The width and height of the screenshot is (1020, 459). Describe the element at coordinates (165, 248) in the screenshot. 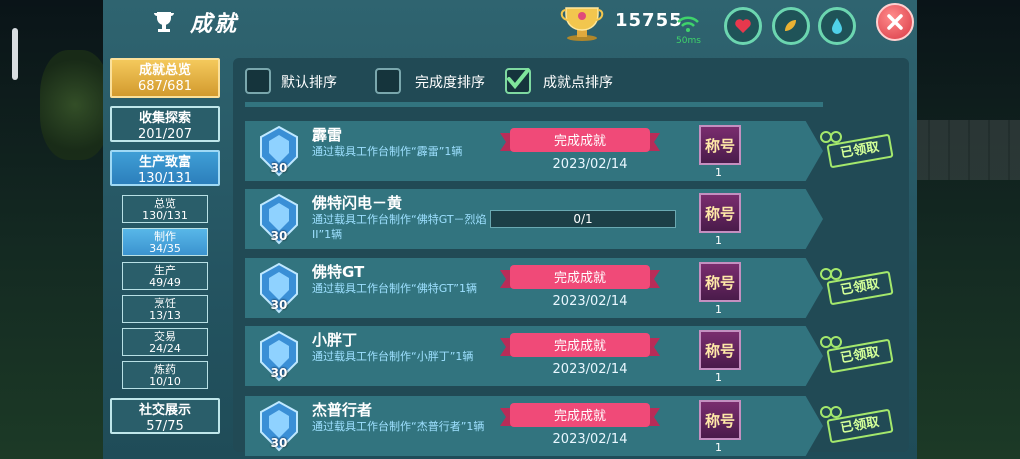

I see `subcategory-count: 34/35` at that location.